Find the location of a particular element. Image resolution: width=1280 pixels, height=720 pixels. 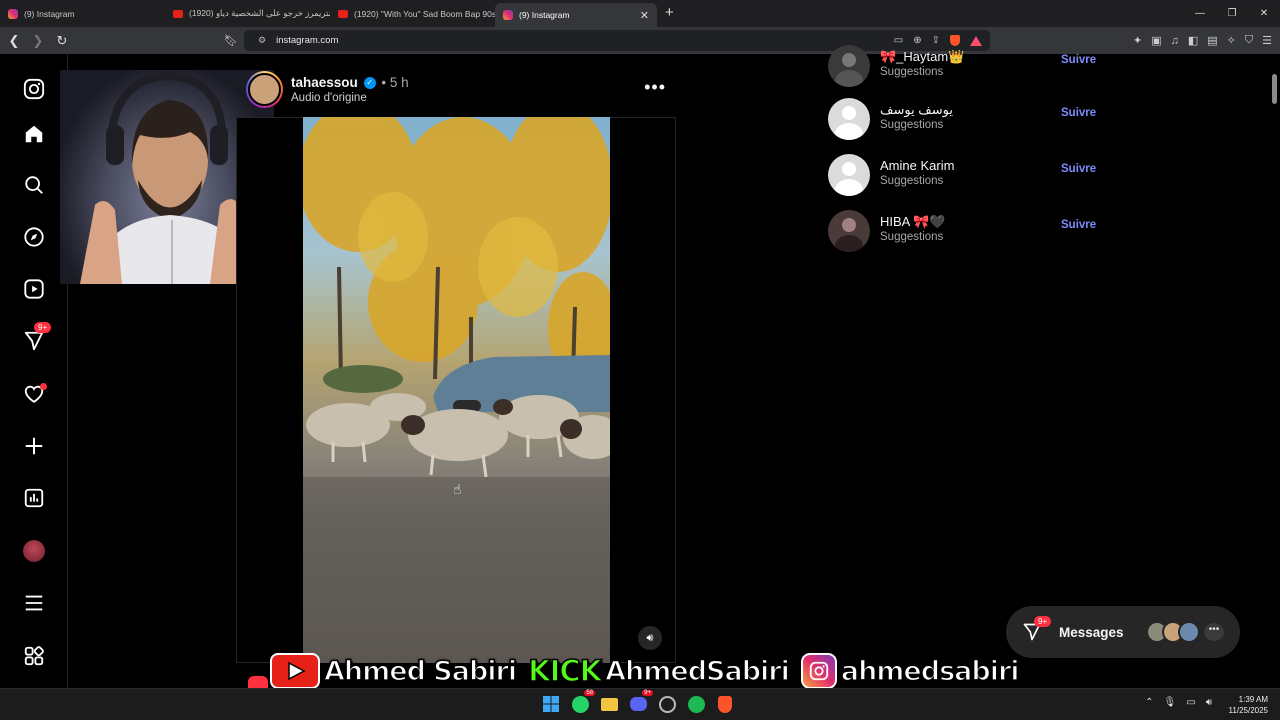

post-audio: Audio d'origine is located at coordinates (329, 98).